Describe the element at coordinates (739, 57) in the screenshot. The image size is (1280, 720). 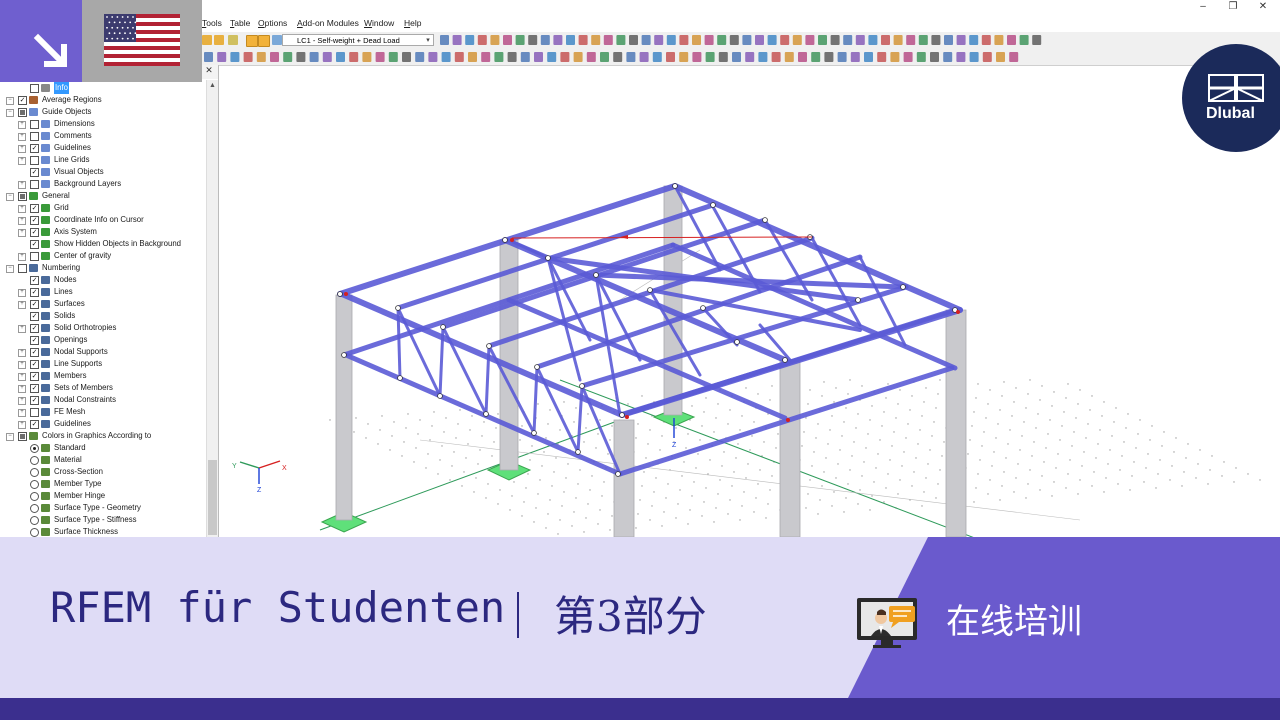
I see `toolbar-icons-row2` at that location.